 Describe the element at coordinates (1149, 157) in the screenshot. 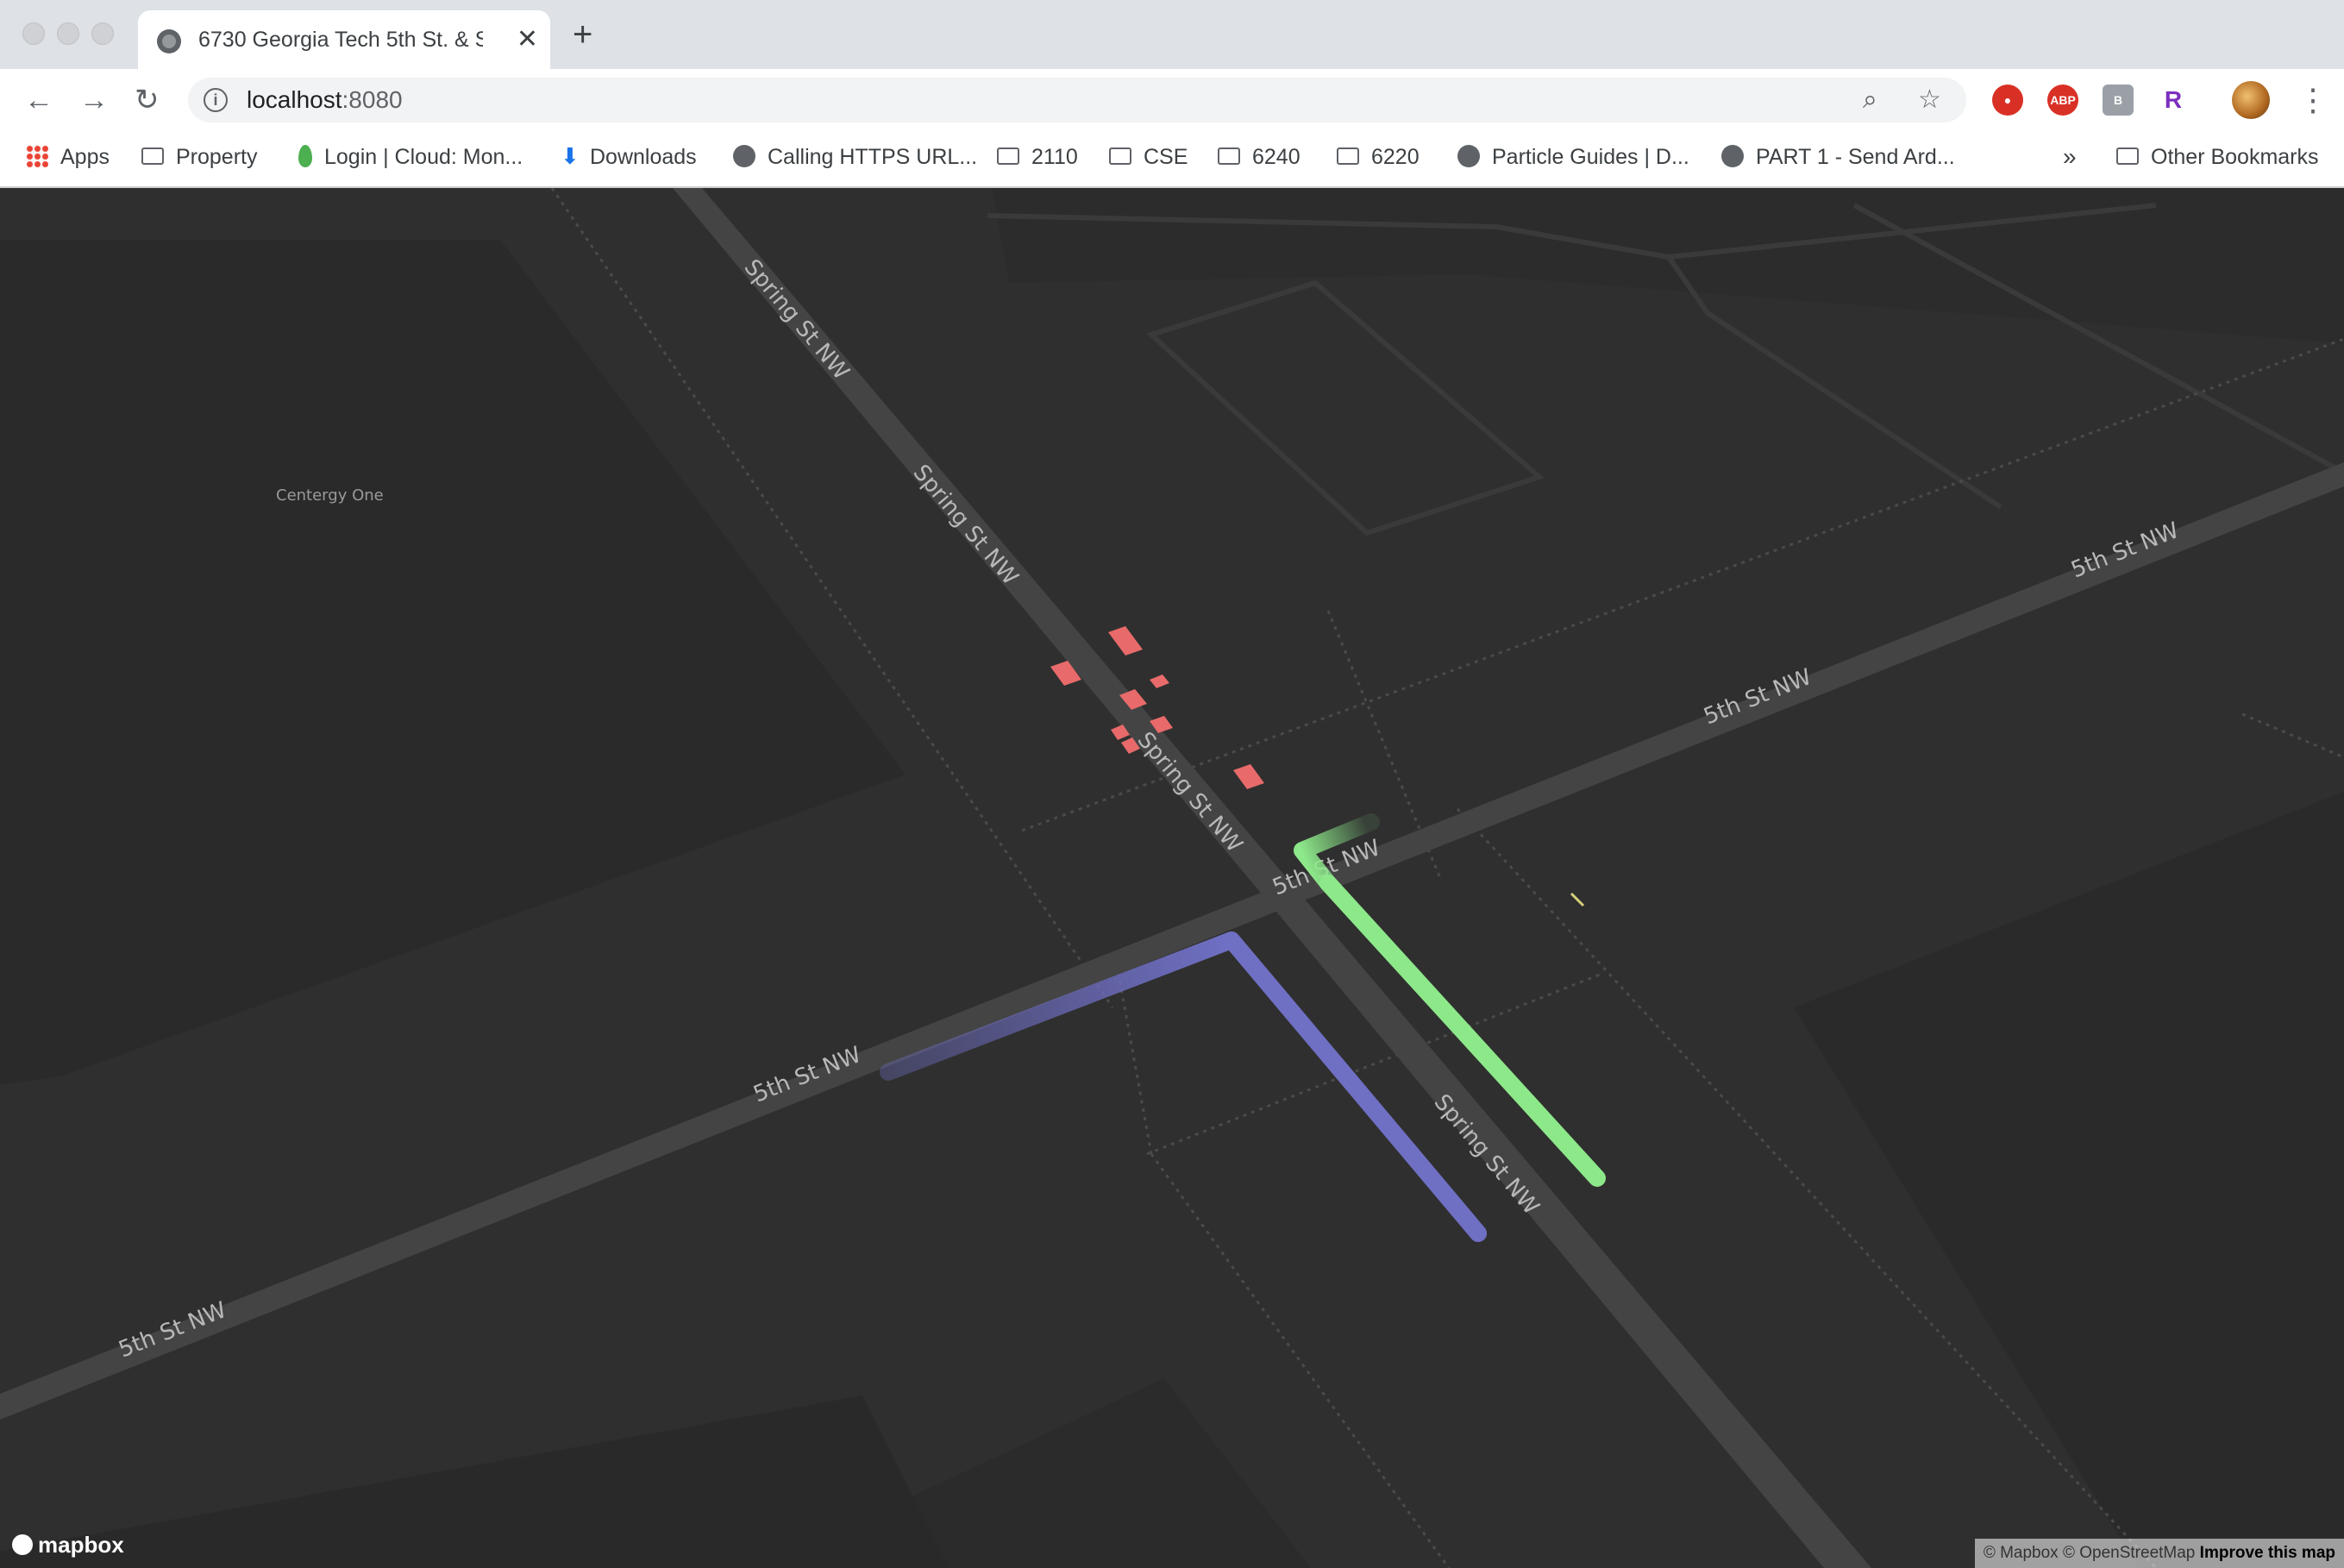

I see `bookmark-cse: CSE` at that location.